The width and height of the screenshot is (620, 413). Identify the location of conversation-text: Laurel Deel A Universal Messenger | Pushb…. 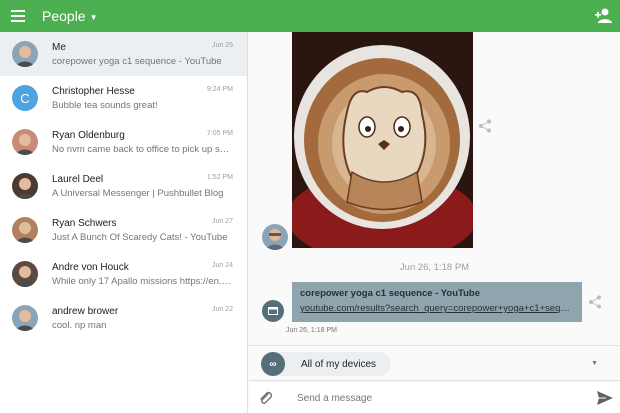
(142, 186).